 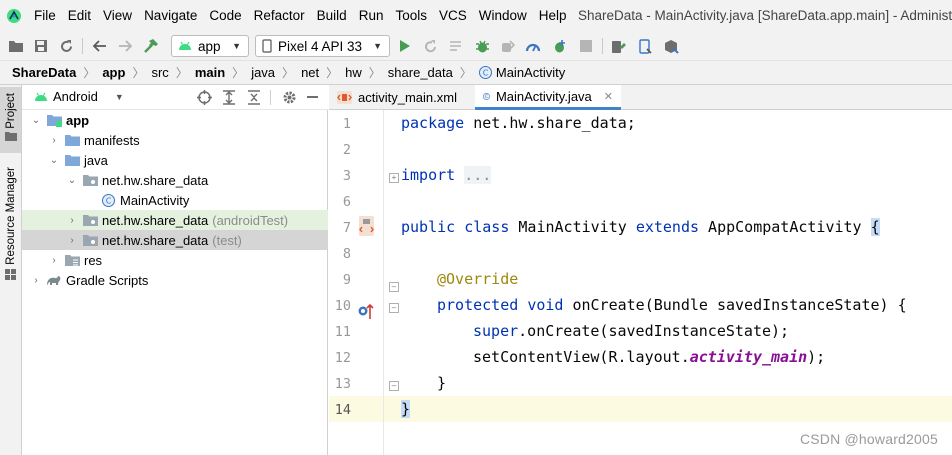 I want to click on breadcrumb-item: app, so click(x=113, y=72).